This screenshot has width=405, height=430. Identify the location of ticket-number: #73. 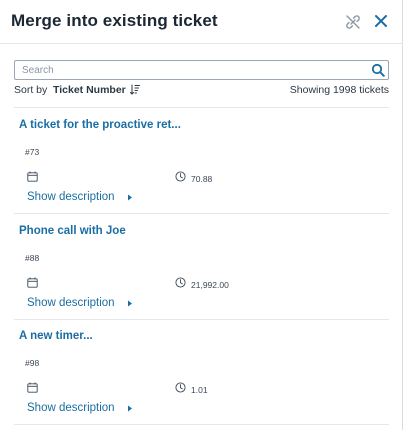
(32, 152).